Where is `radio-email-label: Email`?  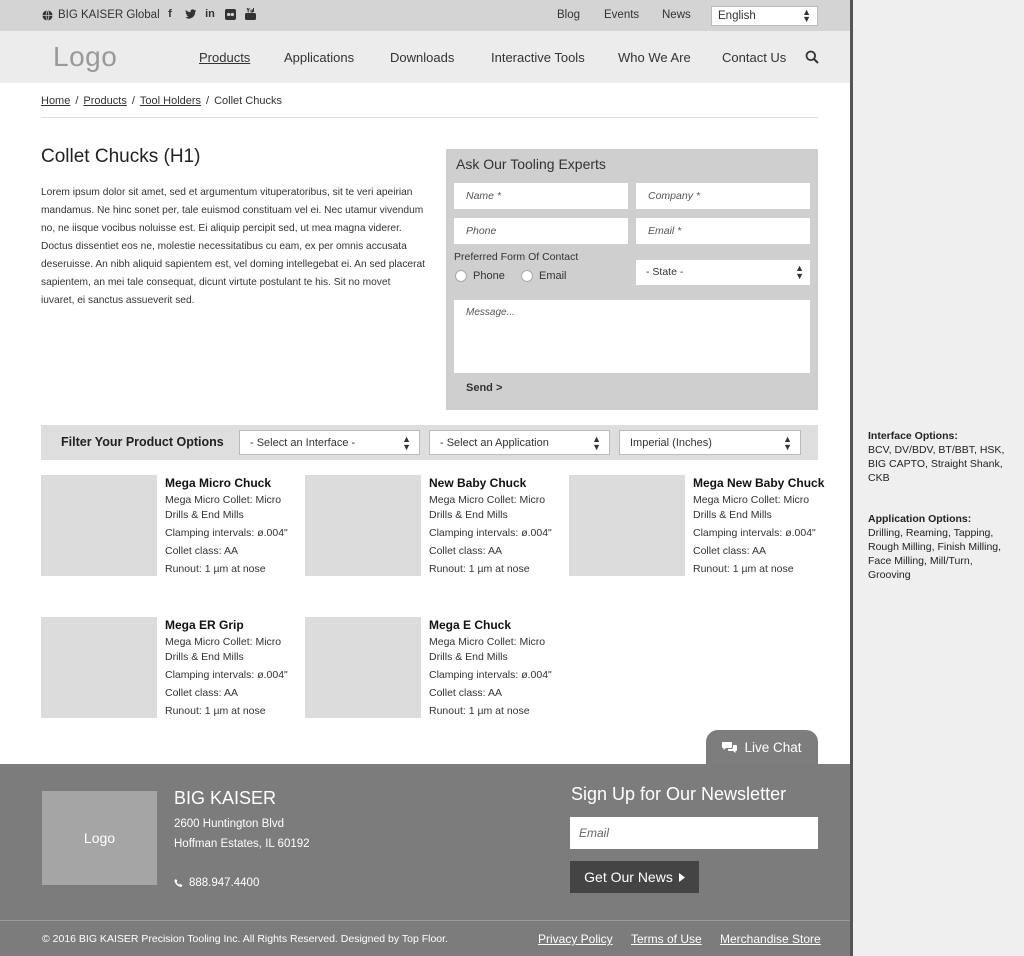 radio-email-label: Email is located at coordinates (553, 276).